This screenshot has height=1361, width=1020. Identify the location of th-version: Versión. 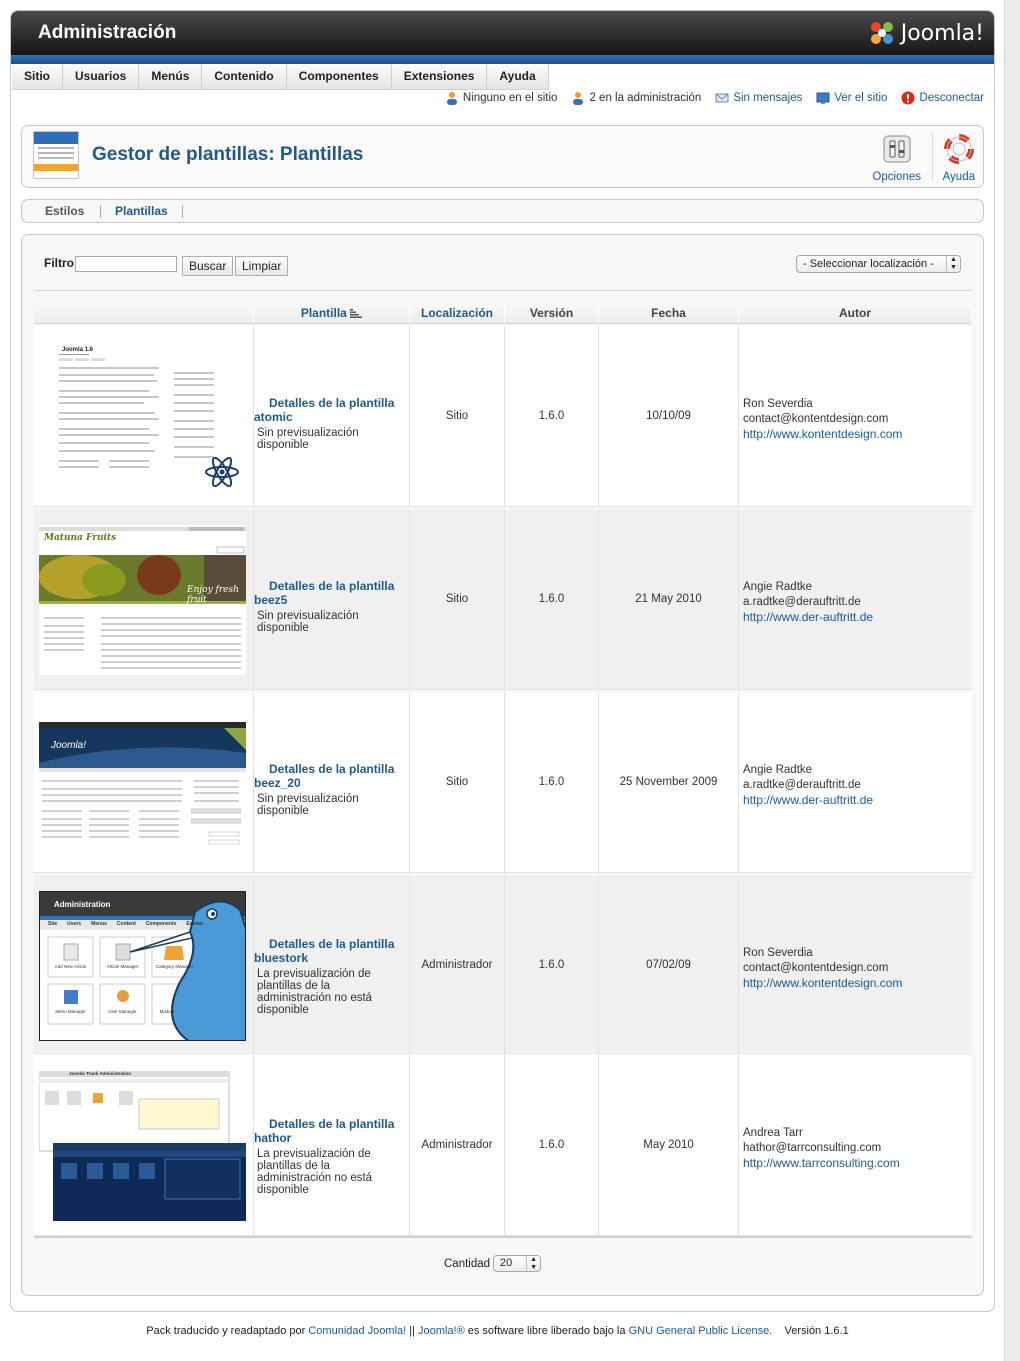
(552, 313).